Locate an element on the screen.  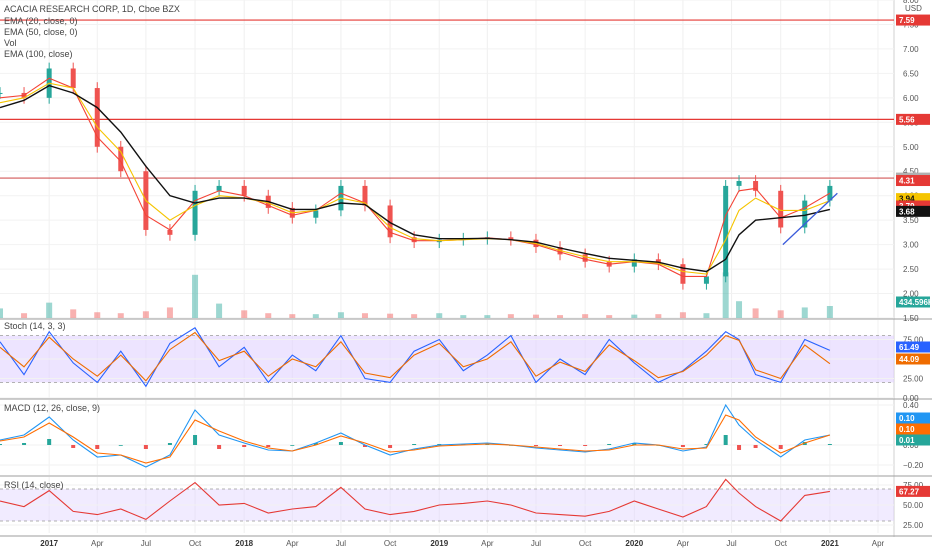
y-tick-label: 3.00 is located at coordinates (911, 245).